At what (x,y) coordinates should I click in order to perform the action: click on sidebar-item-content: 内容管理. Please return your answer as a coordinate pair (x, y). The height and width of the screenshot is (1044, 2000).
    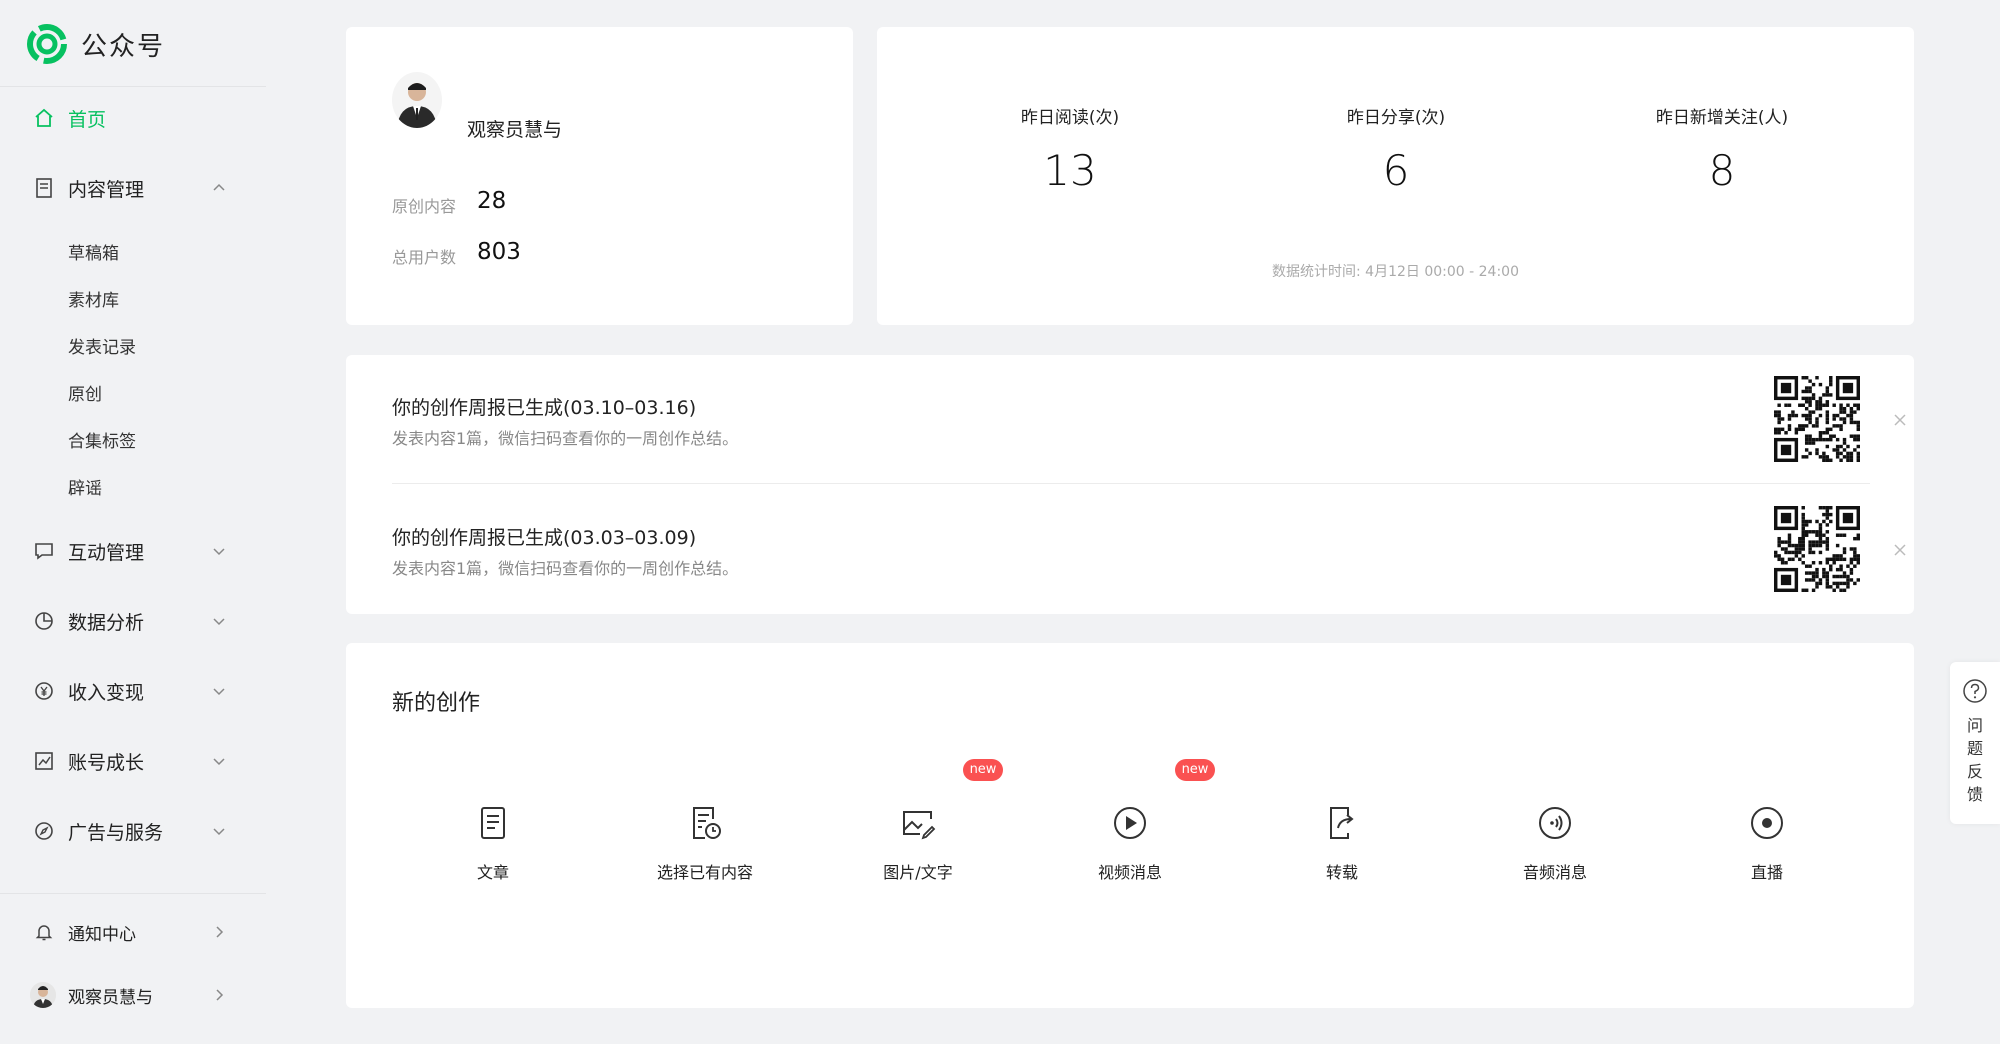
    Looking at the image, I should click on (133, 188).